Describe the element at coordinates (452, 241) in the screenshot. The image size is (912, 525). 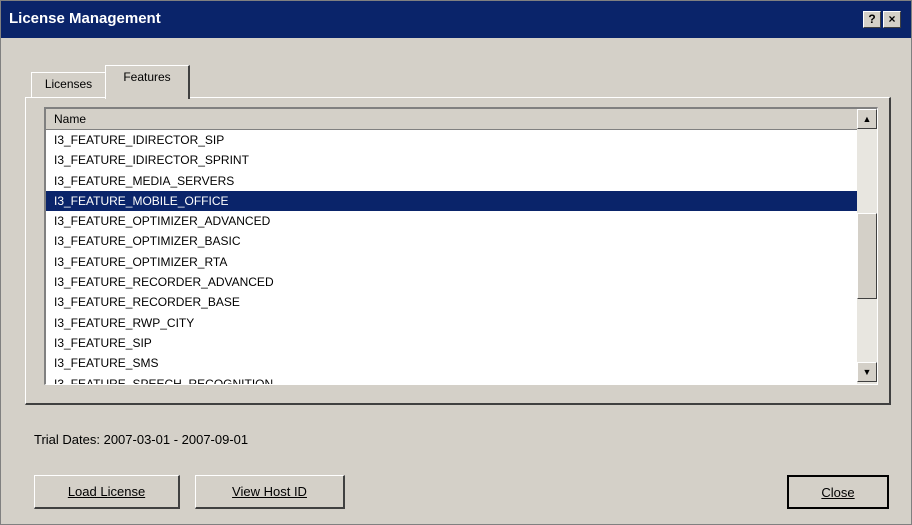
I see `list-item: I3_FEATURE_OPTIMIZER_BASIC` at that location.